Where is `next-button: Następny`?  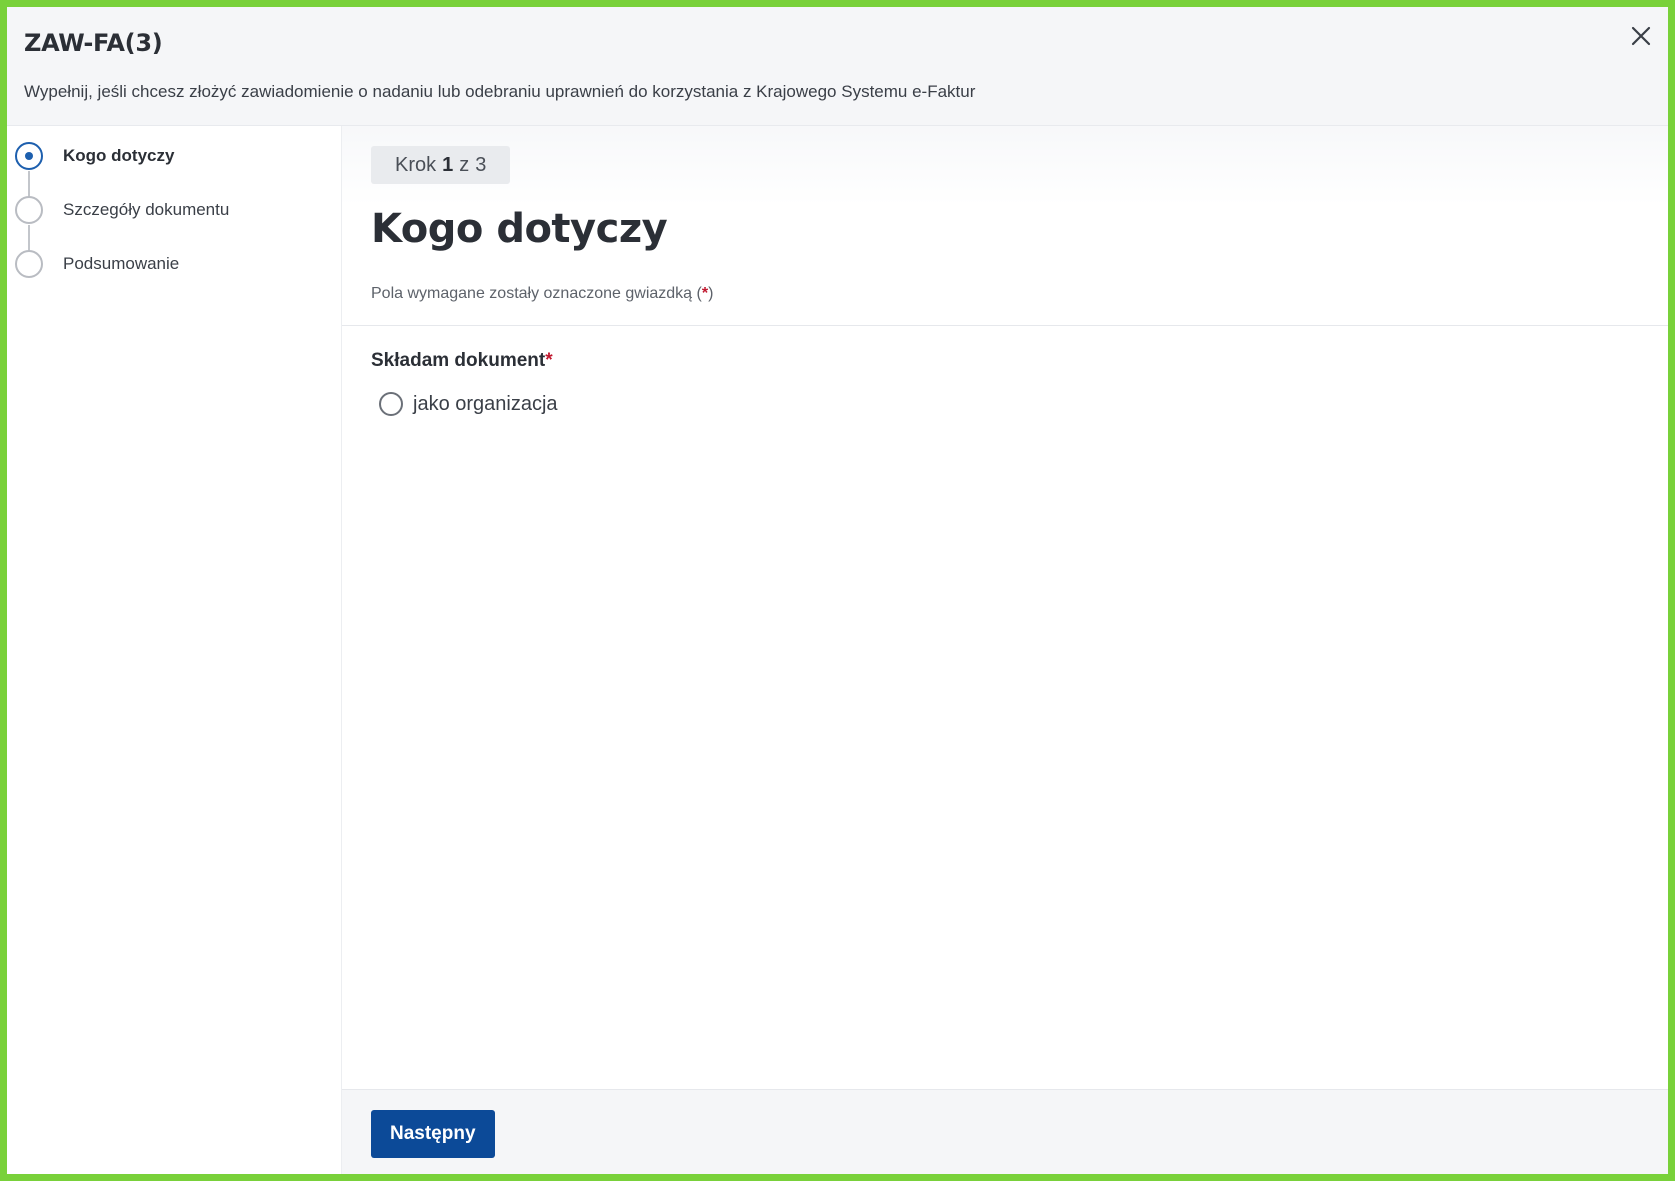 next-button: Następny is located at coordinates (433, 1134).